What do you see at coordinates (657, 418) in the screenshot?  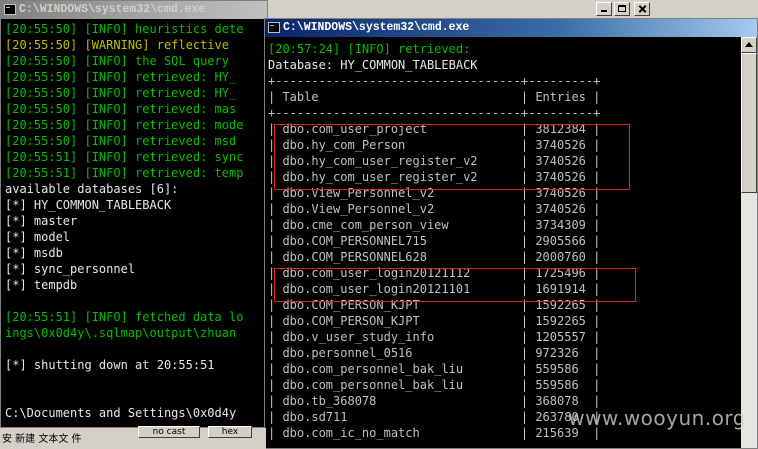 I see `watermark: www.wooyun.org` at bounding box center [657, 418].